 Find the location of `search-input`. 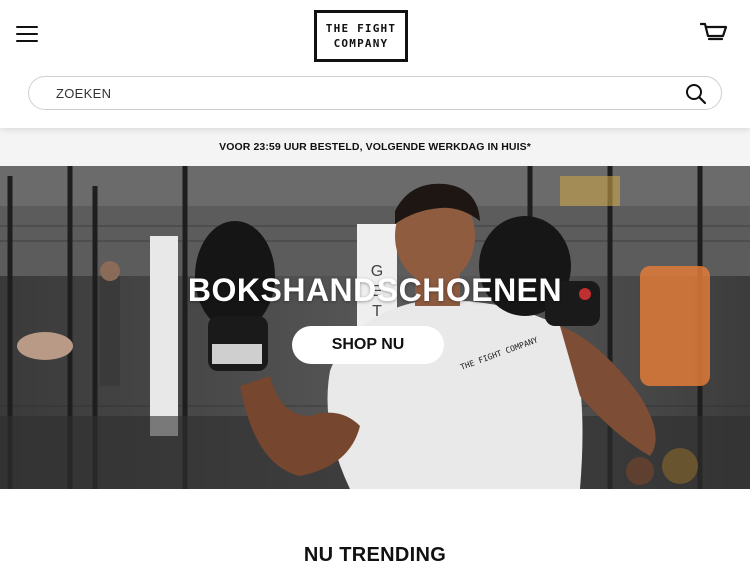

search-input is located at coordinates (366, 93).